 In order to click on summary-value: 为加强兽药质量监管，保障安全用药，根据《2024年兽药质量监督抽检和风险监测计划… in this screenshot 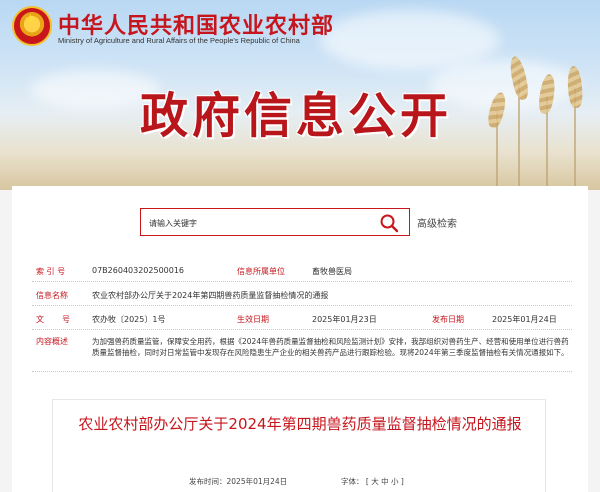, I will do `click(330, 347)`.